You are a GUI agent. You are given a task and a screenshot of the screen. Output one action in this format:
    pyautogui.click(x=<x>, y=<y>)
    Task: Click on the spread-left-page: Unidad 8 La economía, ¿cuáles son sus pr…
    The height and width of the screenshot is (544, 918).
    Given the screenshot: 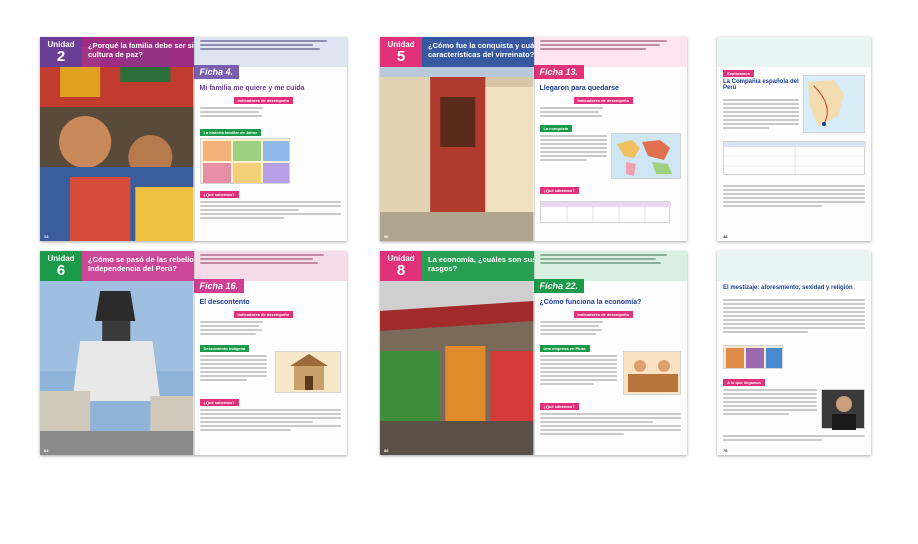 What is the action you would take?
    pyautogui.click(x=486, y=353)
    